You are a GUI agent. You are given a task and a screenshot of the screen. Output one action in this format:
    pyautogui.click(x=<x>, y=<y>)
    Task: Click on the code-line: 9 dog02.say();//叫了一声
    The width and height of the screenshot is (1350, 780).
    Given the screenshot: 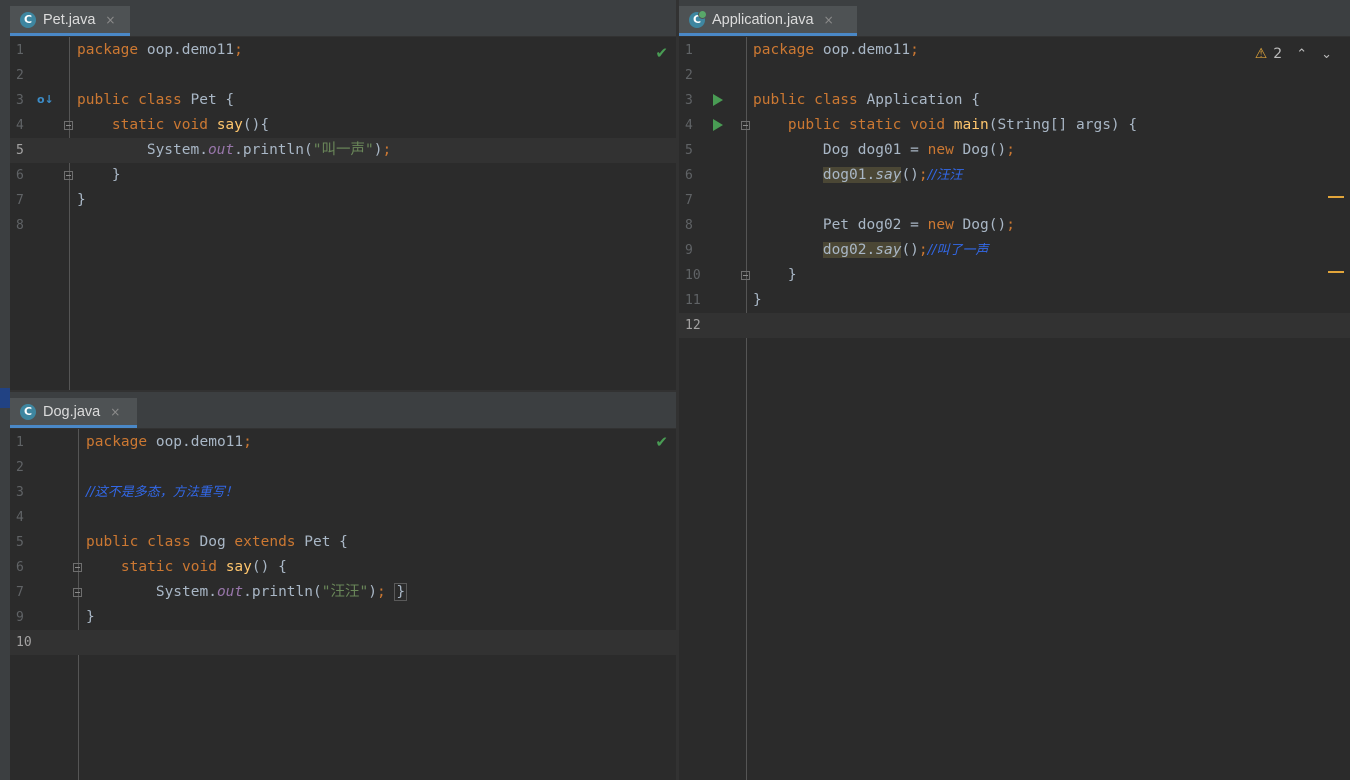 What is the action you would take?
    pyautogui.click(x=1014, y=250)
    